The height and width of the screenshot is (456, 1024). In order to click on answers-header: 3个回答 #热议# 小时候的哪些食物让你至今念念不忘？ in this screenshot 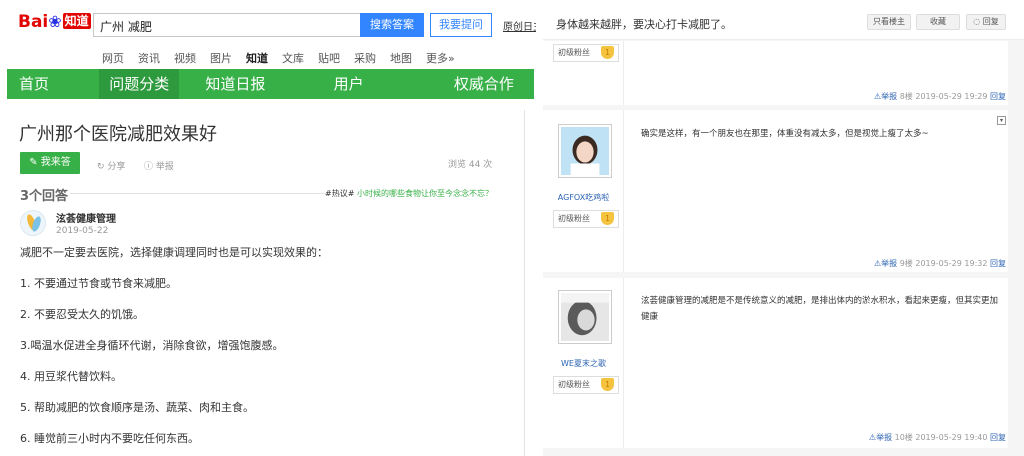, I will do `click(270, 194)`.